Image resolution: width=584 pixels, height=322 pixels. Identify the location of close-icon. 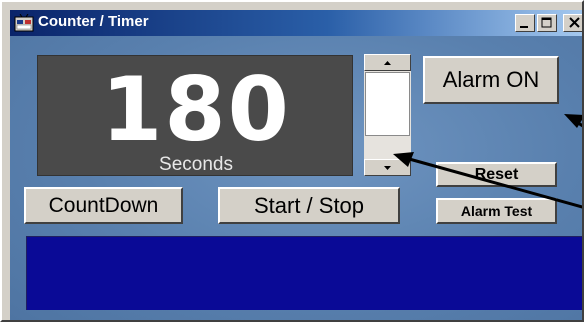
(574, 22).